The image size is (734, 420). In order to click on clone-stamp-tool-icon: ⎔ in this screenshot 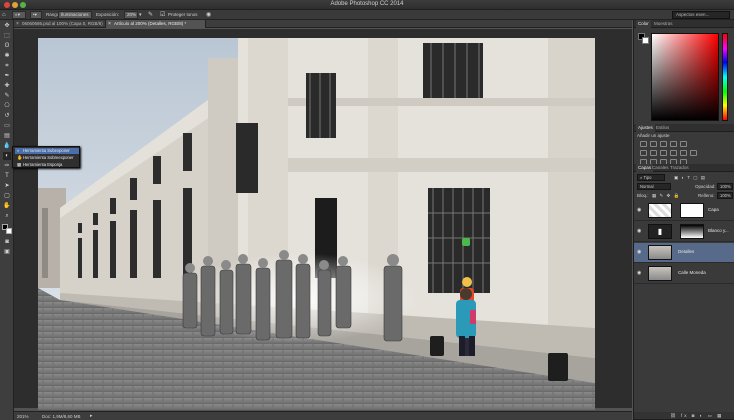, I will do `click(7, 106)`.